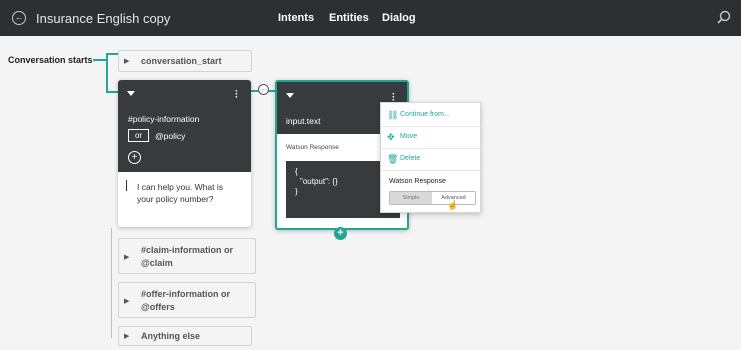 The image size is (741, 350). I want to click on node-conversation-start: ▶ conversation_start, so click(185, 61).